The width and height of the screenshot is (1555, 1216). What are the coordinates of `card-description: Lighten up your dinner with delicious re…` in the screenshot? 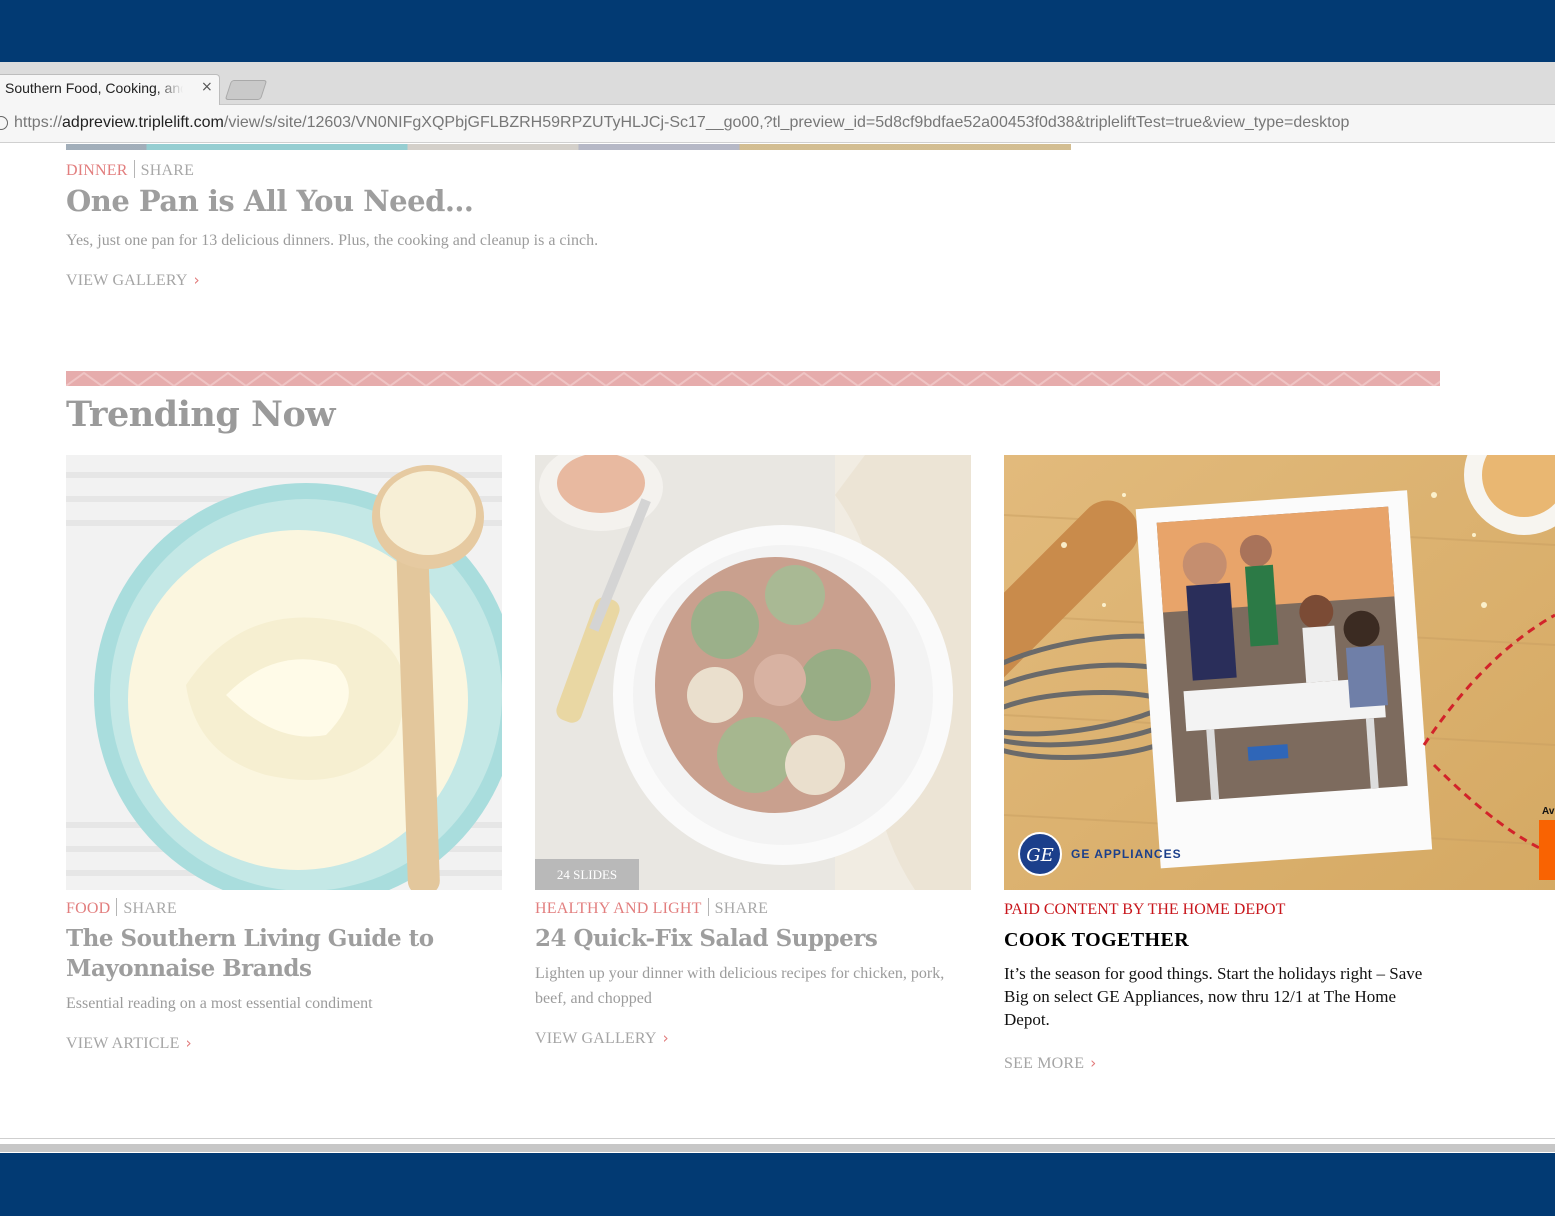 It's located at (740, 986).